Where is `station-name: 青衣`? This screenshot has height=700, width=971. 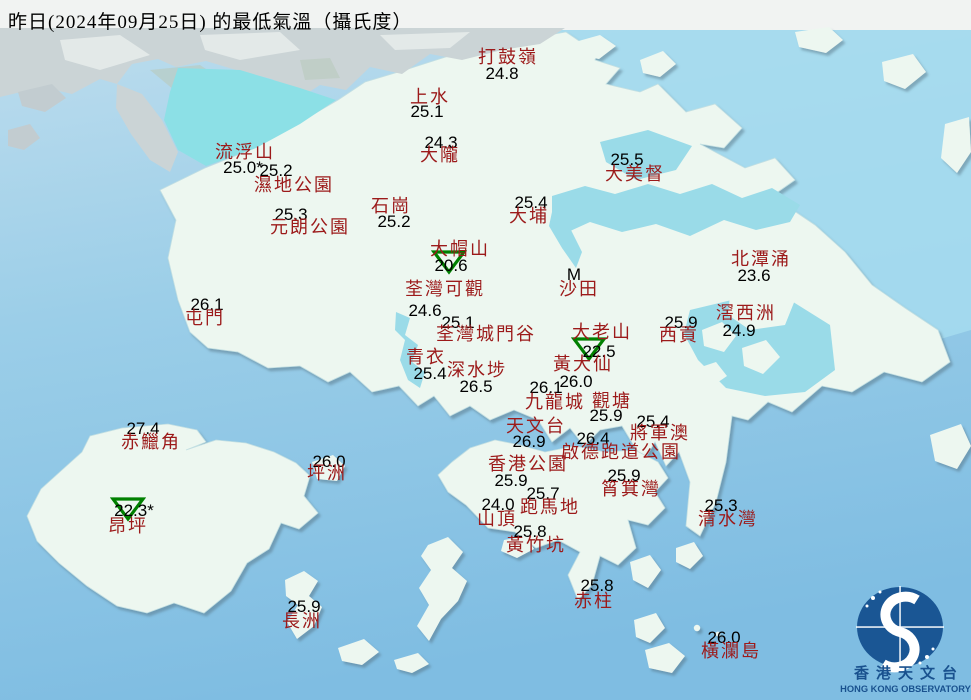
station-name: 青衣 is located at coordinates (426, 357).